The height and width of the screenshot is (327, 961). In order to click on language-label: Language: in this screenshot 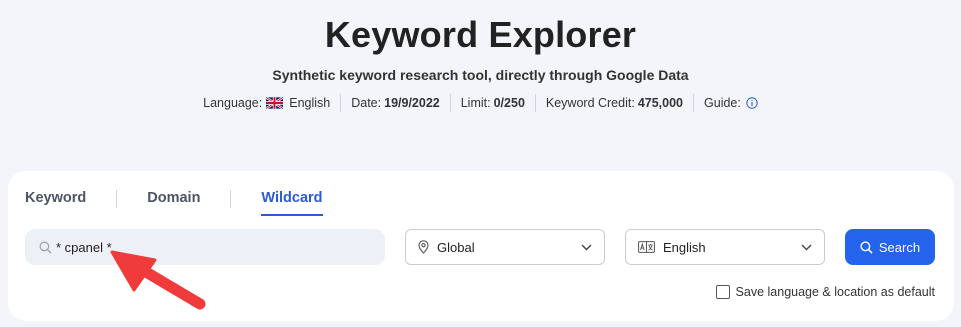, I will do `click(233, 103)`.